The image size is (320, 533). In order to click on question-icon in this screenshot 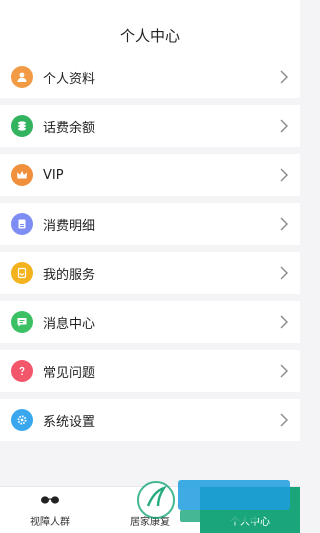, I will do `click(22, 371)`.